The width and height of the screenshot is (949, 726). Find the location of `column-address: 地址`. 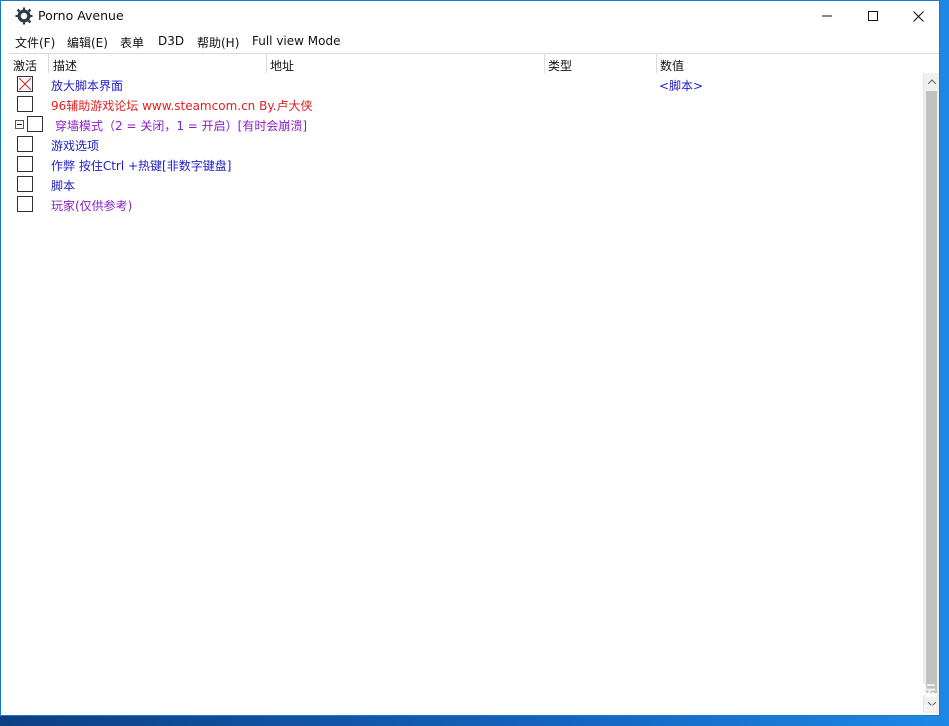

column-address: 地址 is located at coordinates (282, 65).